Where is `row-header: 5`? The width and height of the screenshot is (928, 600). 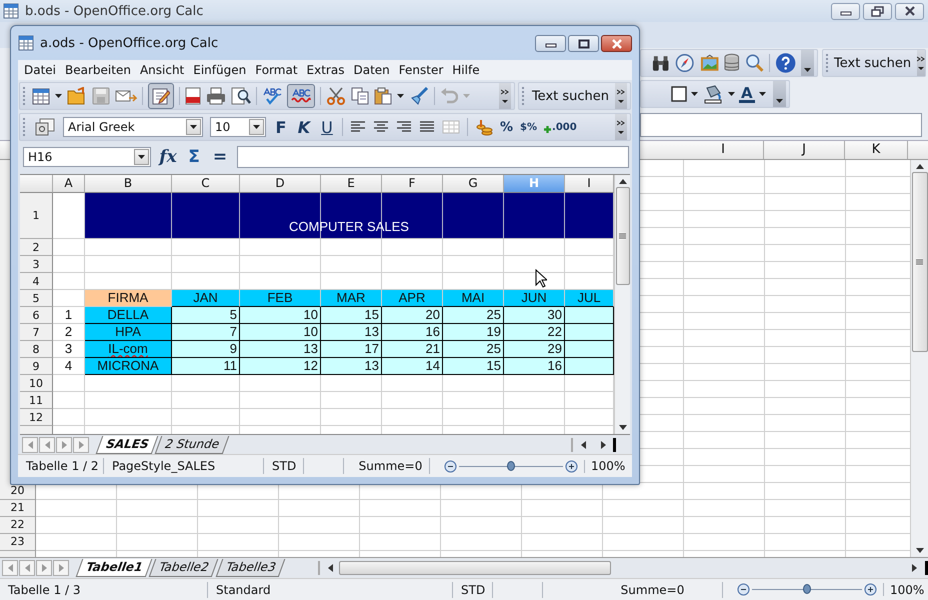 row-header: 5 is located at coordinates (36, 298).